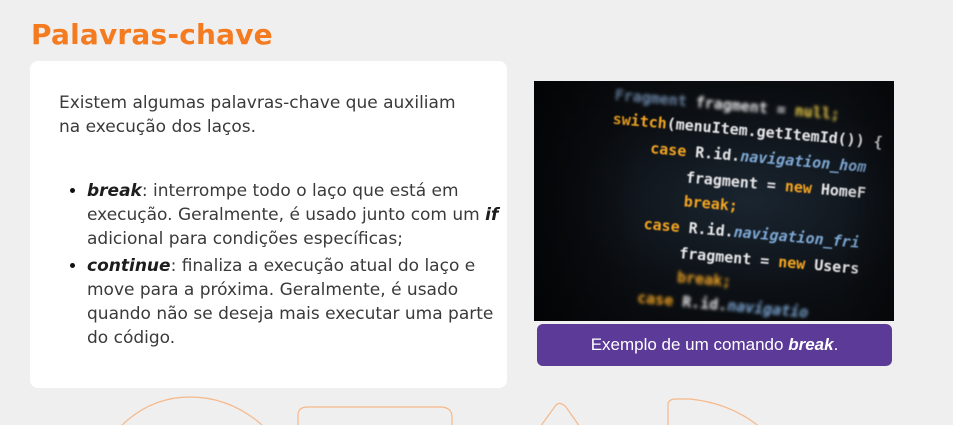  What do you see at coordinates (245, 239) in the screenshot?
I see `break-description-b: adicional para condições específicas;` at bounding box center [245, 239].